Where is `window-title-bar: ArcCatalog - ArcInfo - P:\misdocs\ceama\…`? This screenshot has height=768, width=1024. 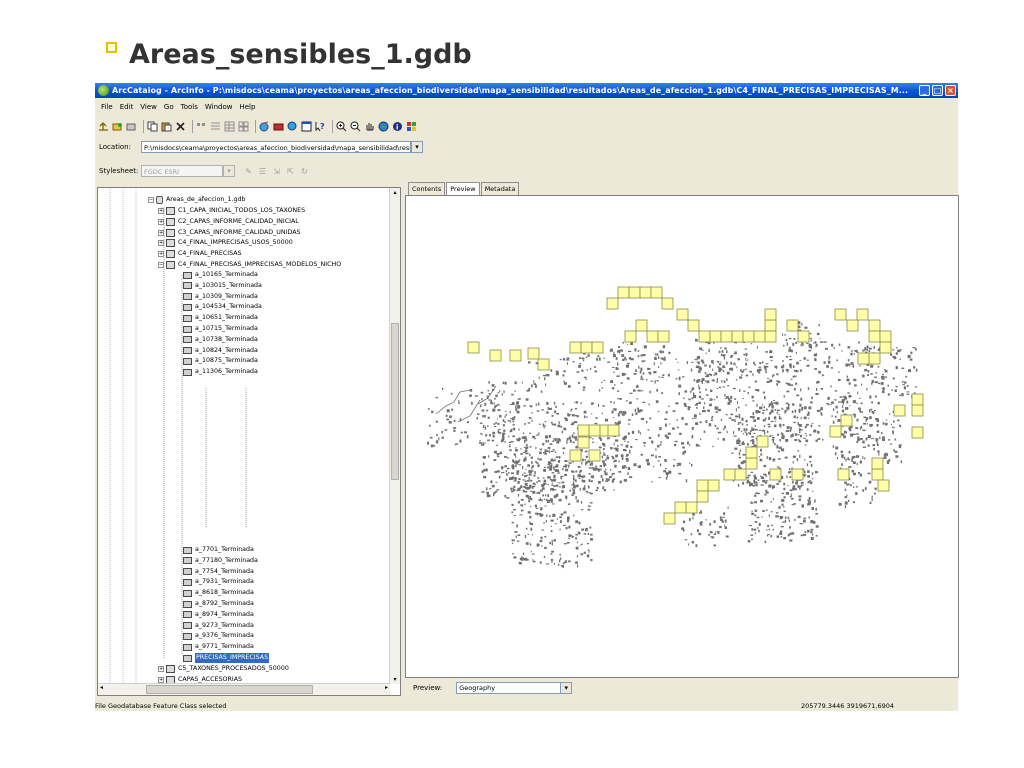 window-title-bar: ArcCatalog - ArcInfo - P:\misdocs\ceama\… is located at coordinates (526, 90).